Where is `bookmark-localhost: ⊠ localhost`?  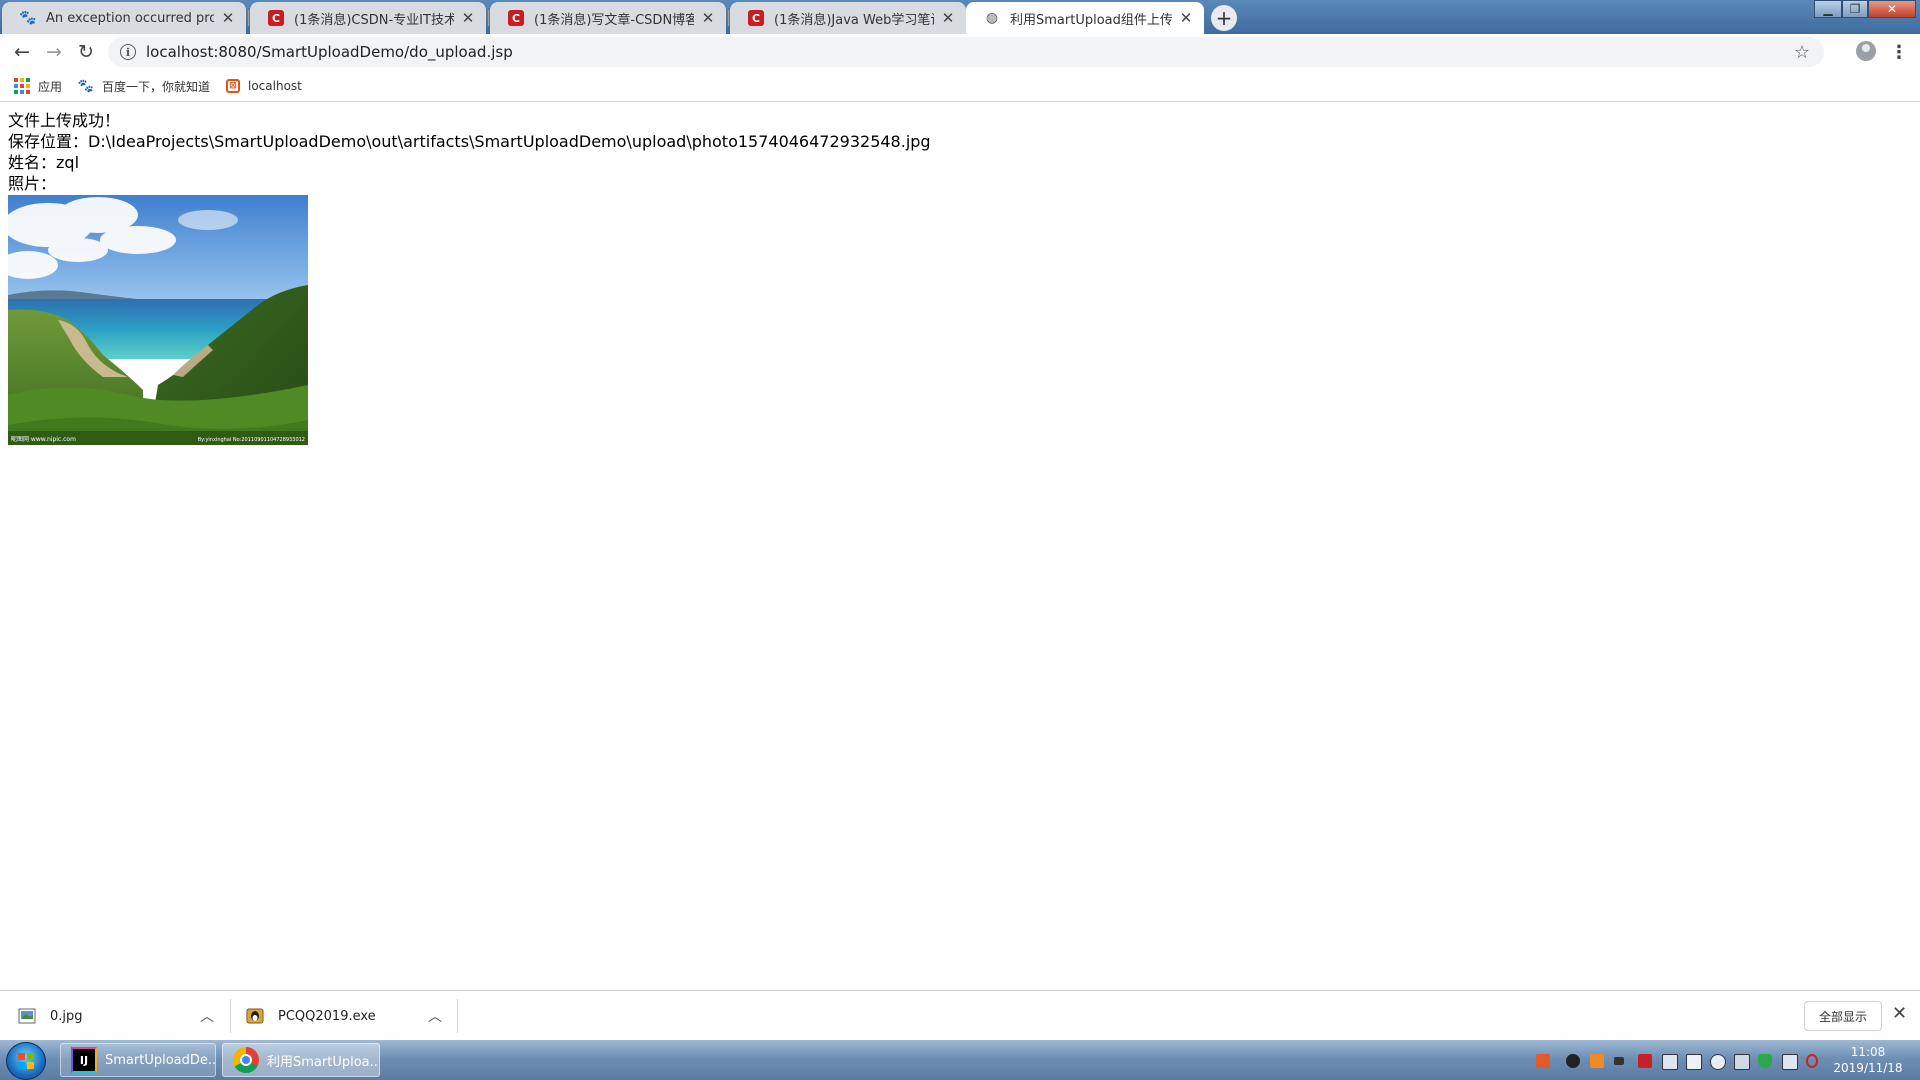
bookmark-localhost: ⊠ localhost is located at coordinates (264, 86).